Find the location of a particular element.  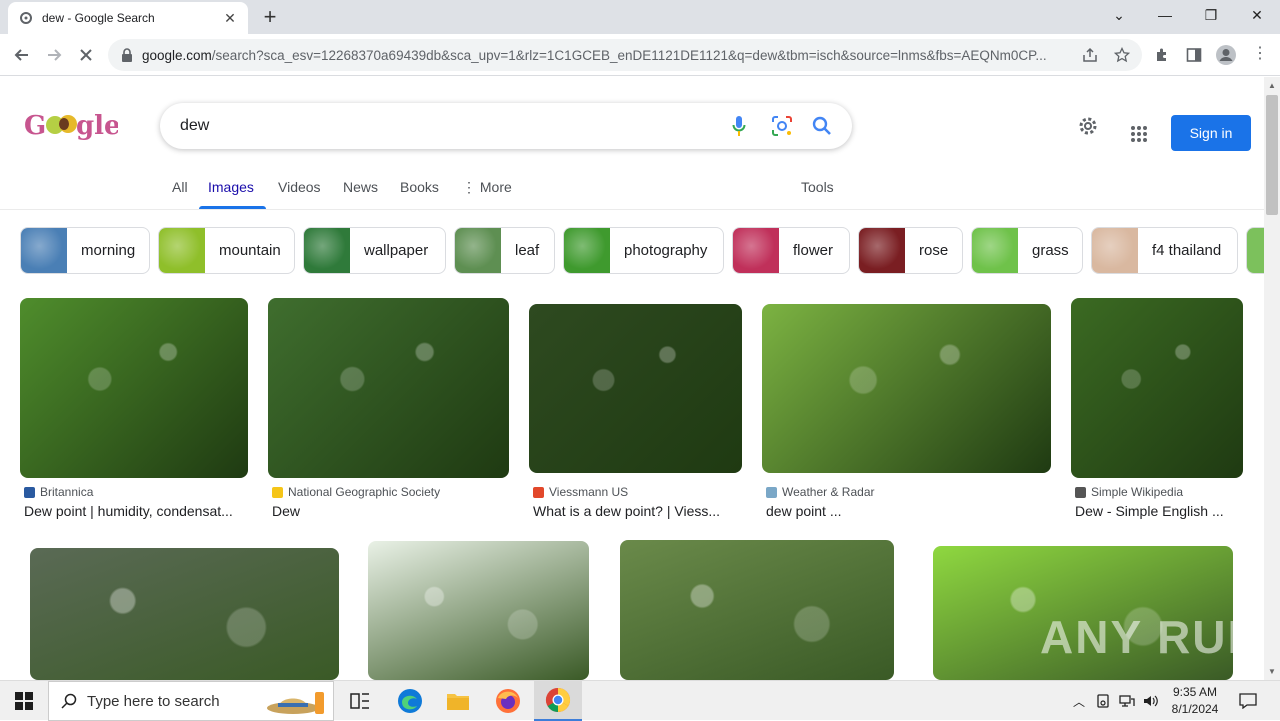

tray-overflow-chevron-icon: ︿ is located at coordinates (1079, 701).